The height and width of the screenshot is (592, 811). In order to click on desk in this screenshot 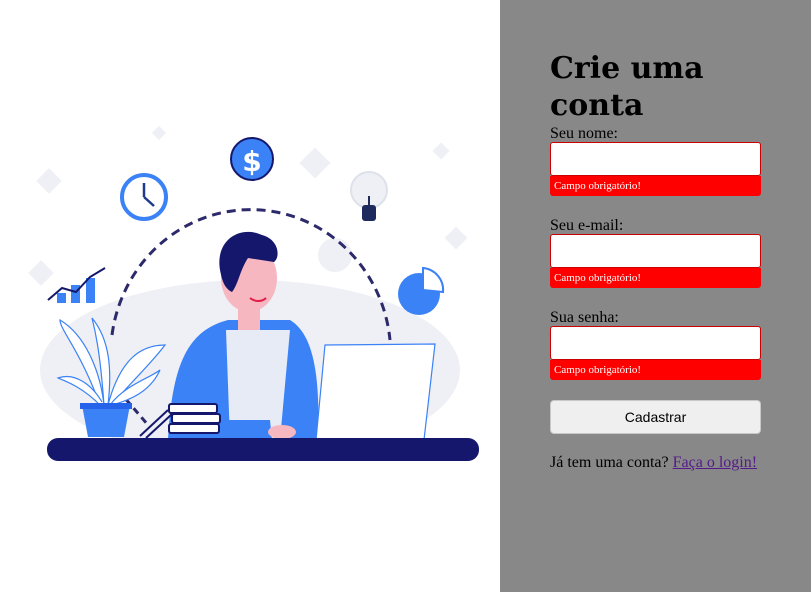, I will do `click(263, 449)`.